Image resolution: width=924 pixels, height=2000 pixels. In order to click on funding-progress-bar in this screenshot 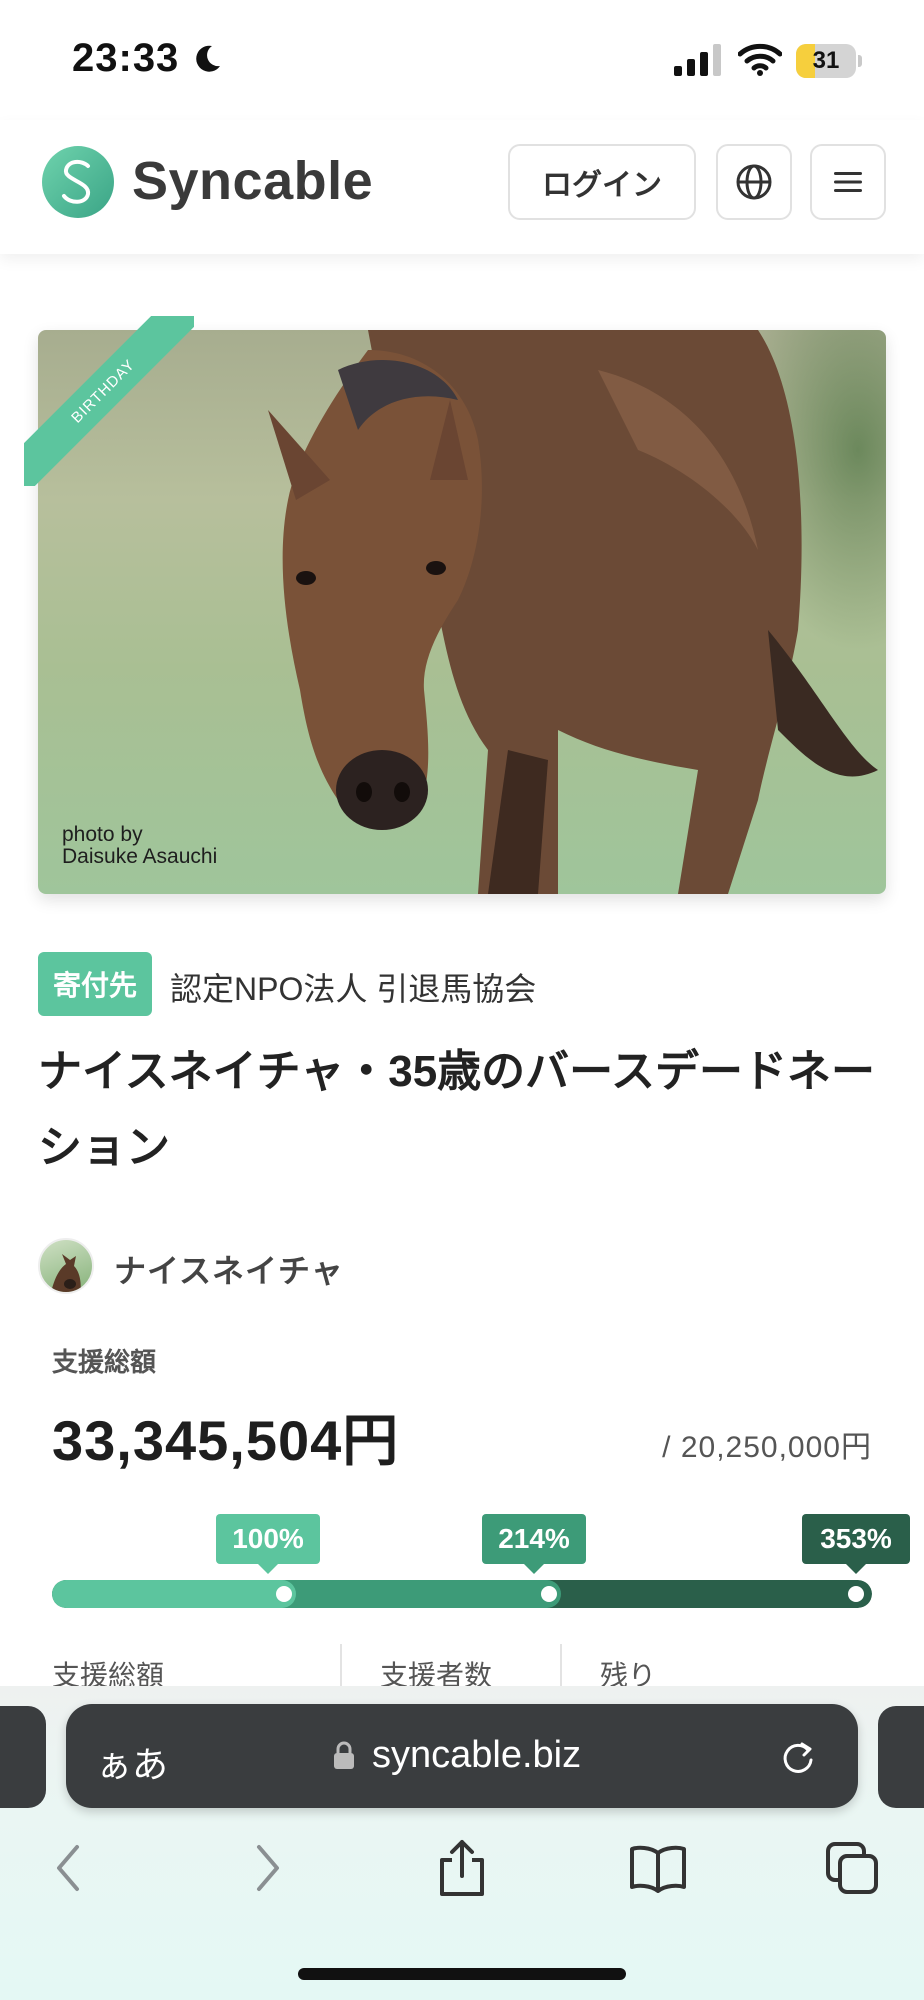, I will do `click(462, 1594)`.